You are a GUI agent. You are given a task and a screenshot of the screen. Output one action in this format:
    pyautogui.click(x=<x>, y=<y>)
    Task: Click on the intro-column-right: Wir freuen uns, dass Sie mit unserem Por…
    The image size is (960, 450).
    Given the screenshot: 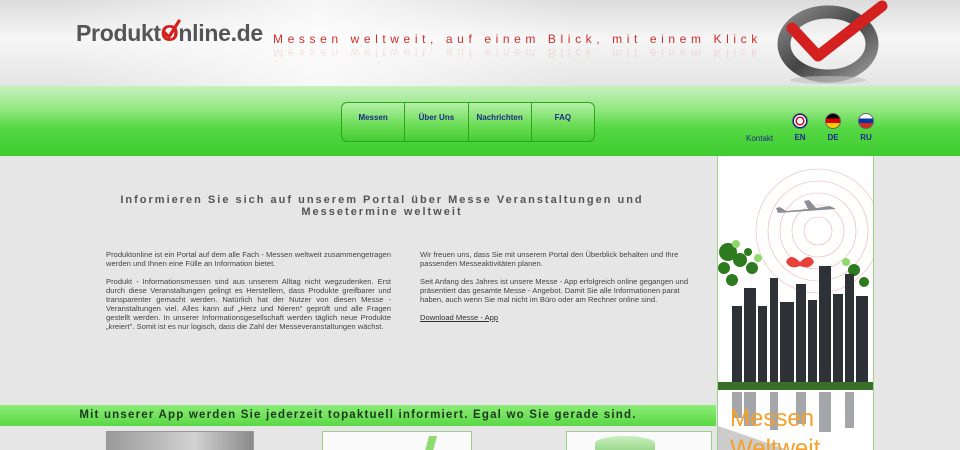 What is the action you would take?
    pyautogui.click(x=559, y=290)
    